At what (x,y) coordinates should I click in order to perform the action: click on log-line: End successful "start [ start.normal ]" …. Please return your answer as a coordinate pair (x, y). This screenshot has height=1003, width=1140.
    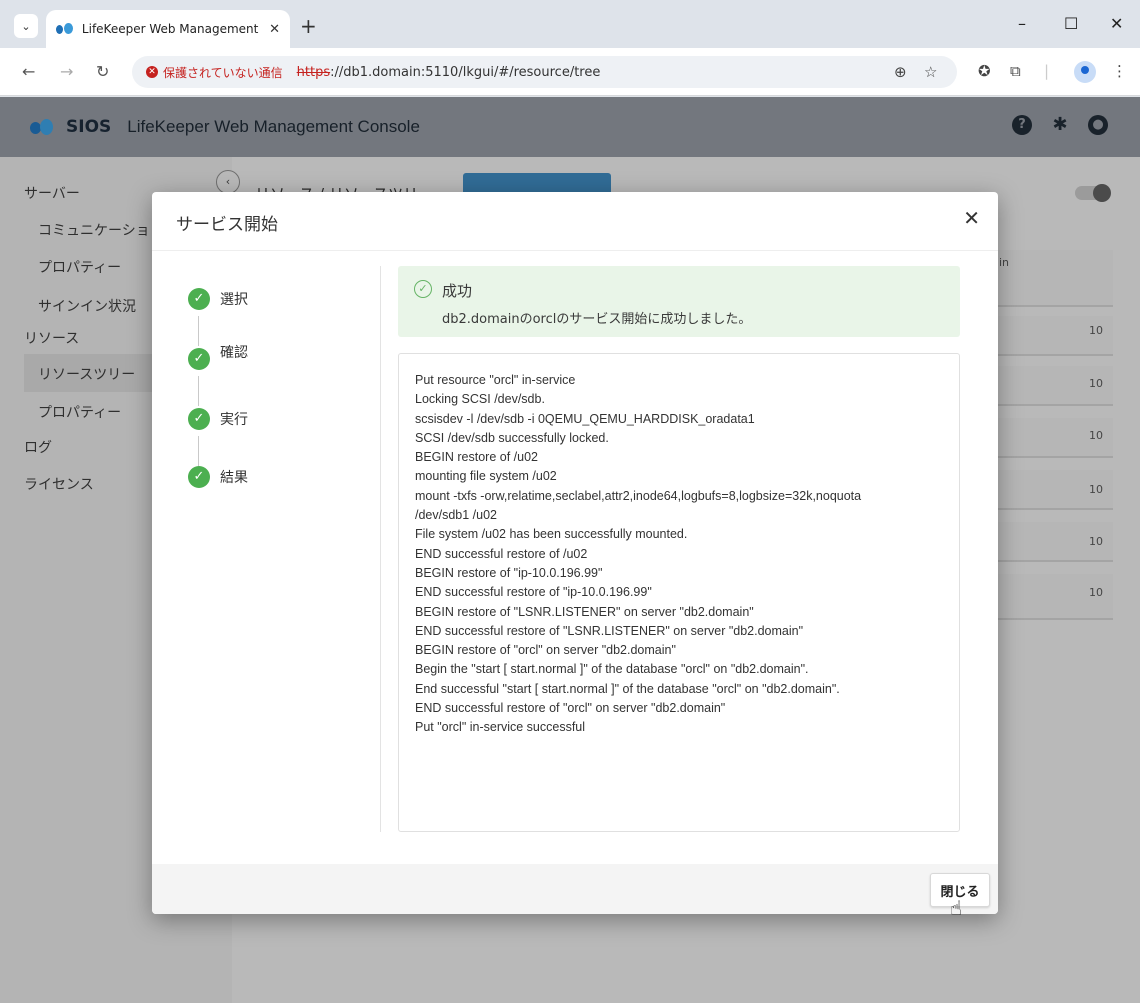
    Looking at the image, I should click on (627, 688).